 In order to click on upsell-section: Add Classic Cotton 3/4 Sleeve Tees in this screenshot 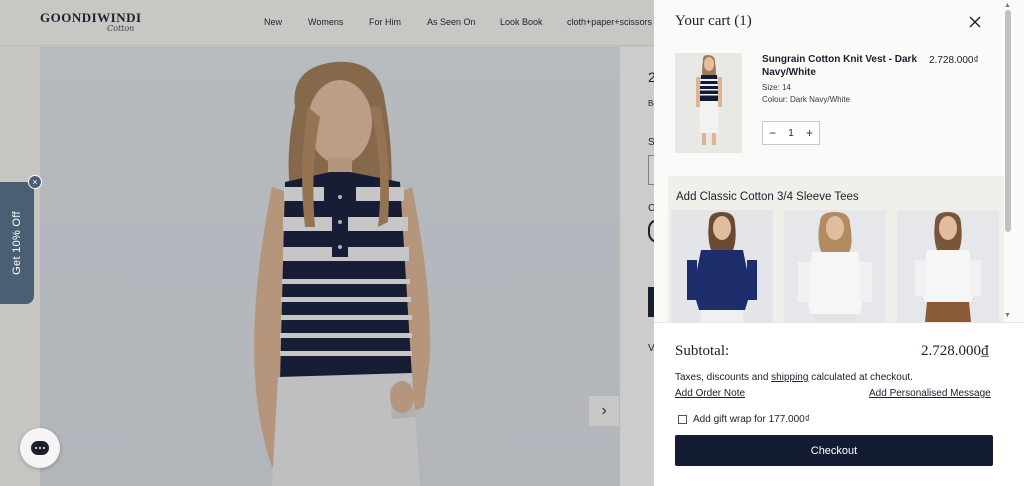, I will do `click(836, 249)`.